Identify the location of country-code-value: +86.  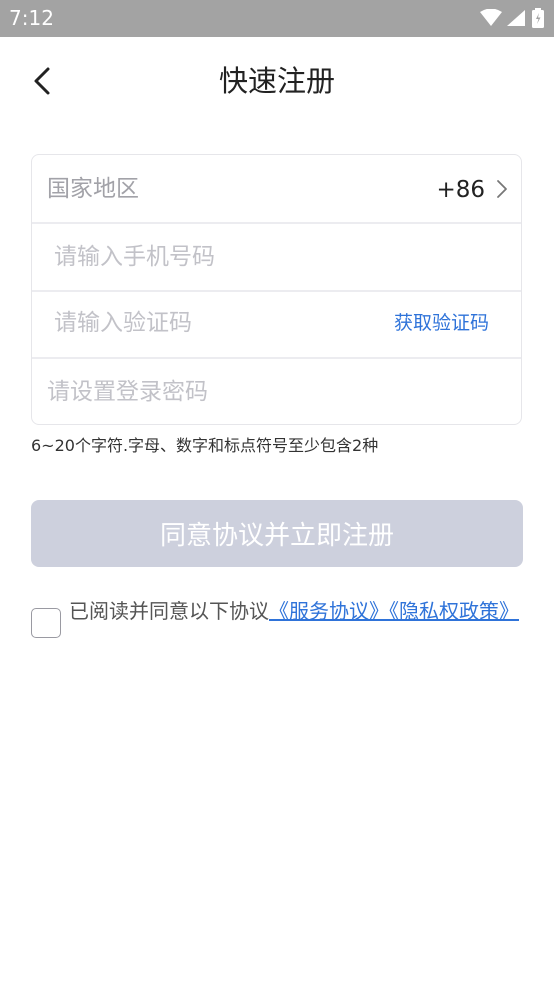
(460, 190).